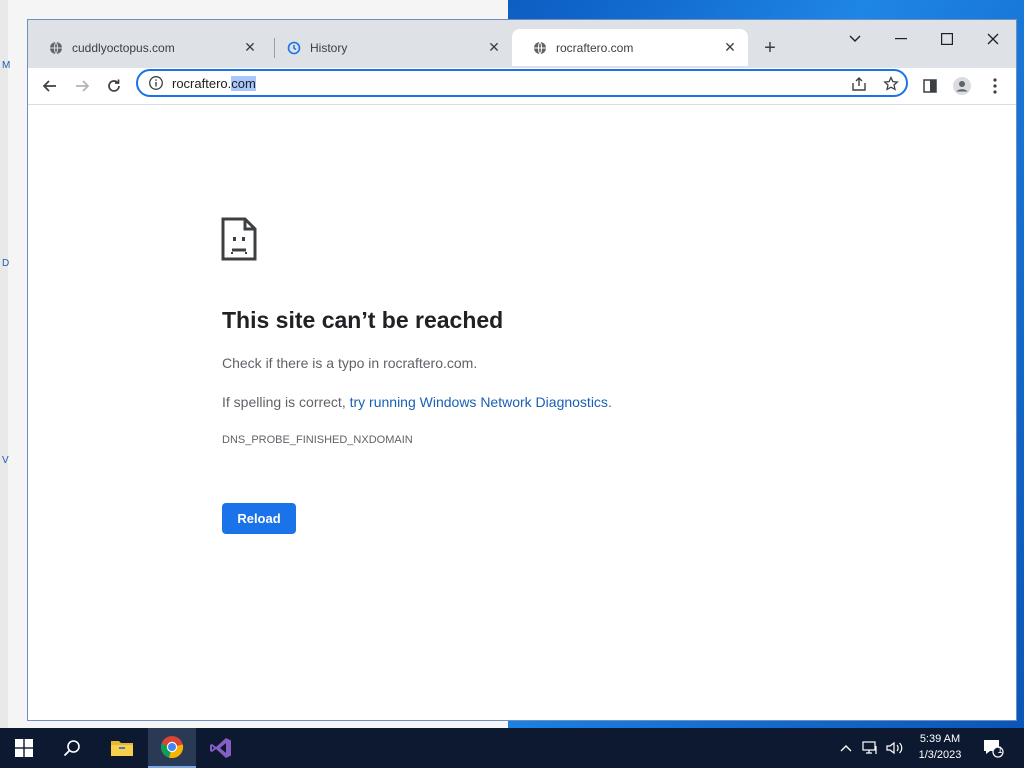 This screenshot has height=768, width=1024. I want to click on taskbar-search-button, so click(72, 748).